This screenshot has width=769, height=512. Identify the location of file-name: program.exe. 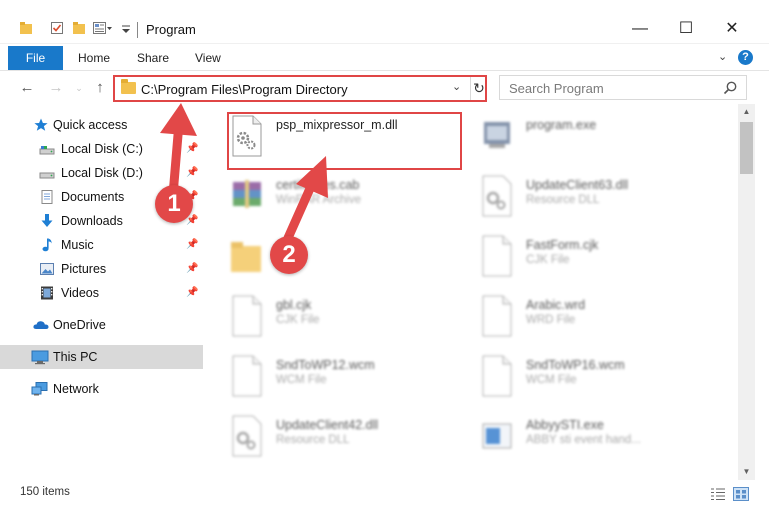
(561, 125).